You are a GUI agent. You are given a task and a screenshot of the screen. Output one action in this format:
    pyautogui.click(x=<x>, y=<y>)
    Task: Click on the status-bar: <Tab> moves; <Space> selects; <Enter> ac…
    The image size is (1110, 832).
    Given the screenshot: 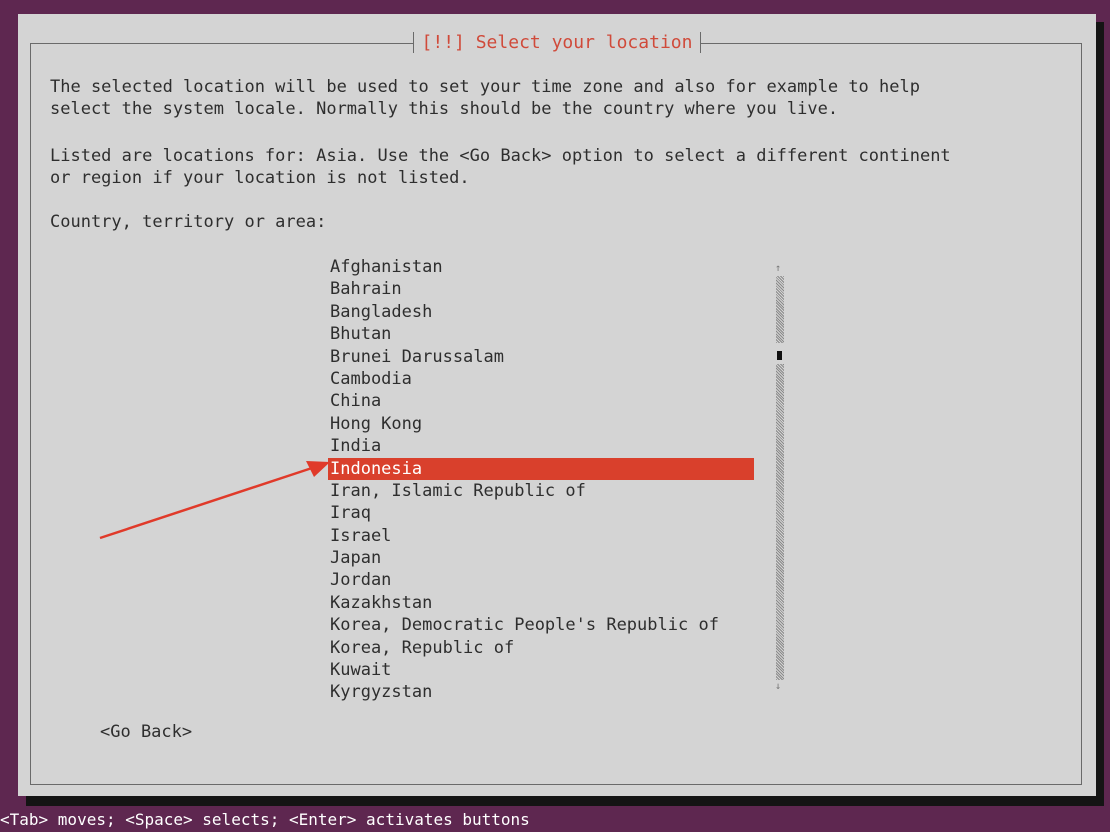 What is the action you would take?
    pyautogui.click(x=265, y=819)
    